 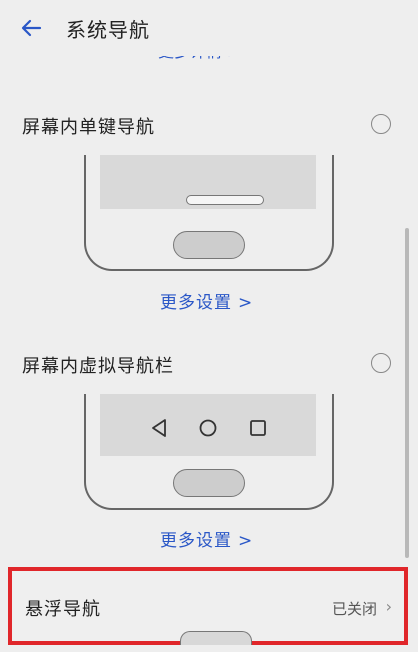 What do you see at coordinates (407, 393) in the screenshot?
I see `scrollbar` at bounding box center [407, 393].